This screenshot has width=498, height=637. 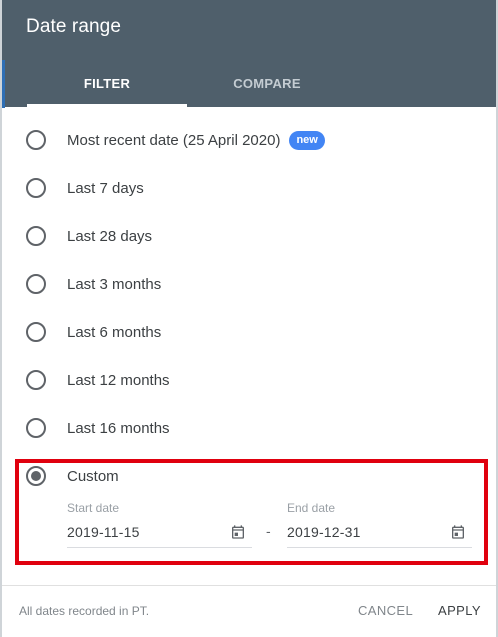 I want to click on option-label: Last 28 days, so click(x=110, y=236).